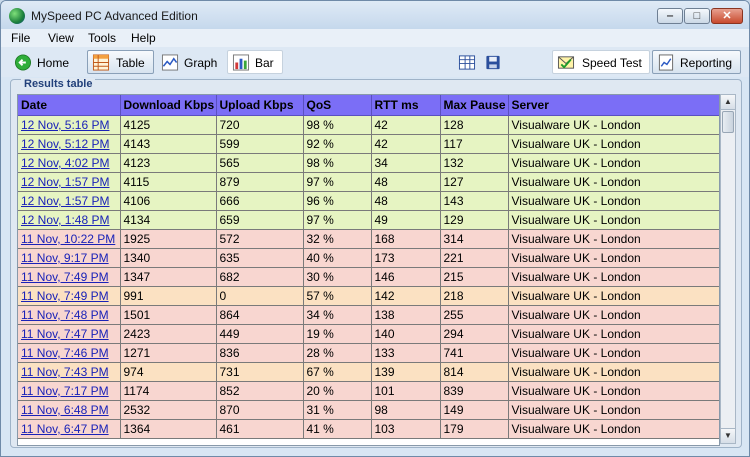  What do you see at coordinates (260, 372) in the screenshot?
I see `cell-upload-kbps: 731` at bounding box center [260, 372].